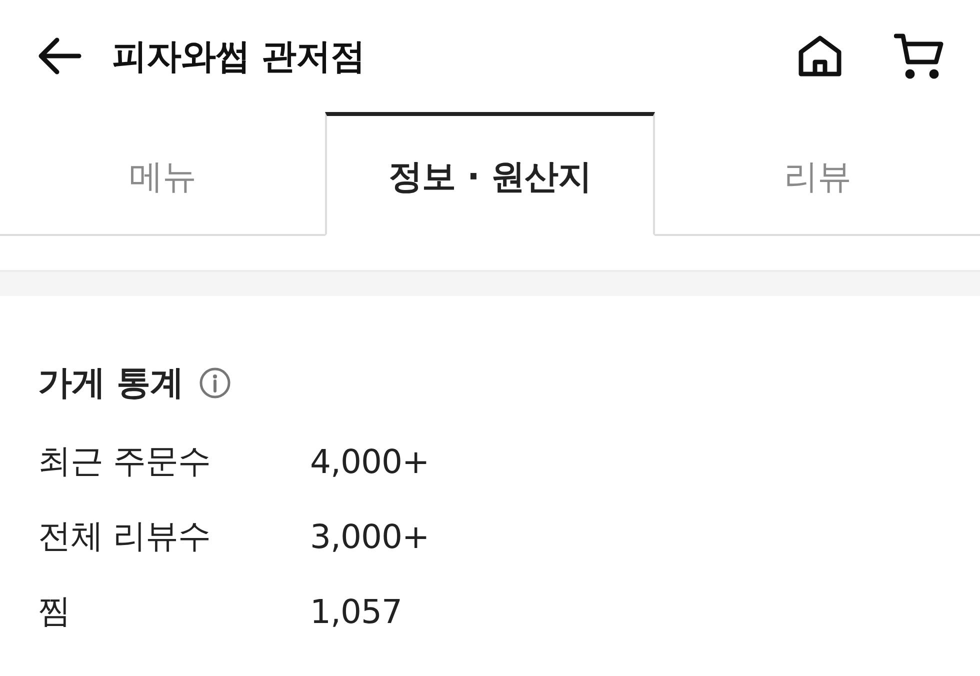 This screenshot has width=980, height=676. I want to click on section-title: 가게 통계, so click(111, 383).